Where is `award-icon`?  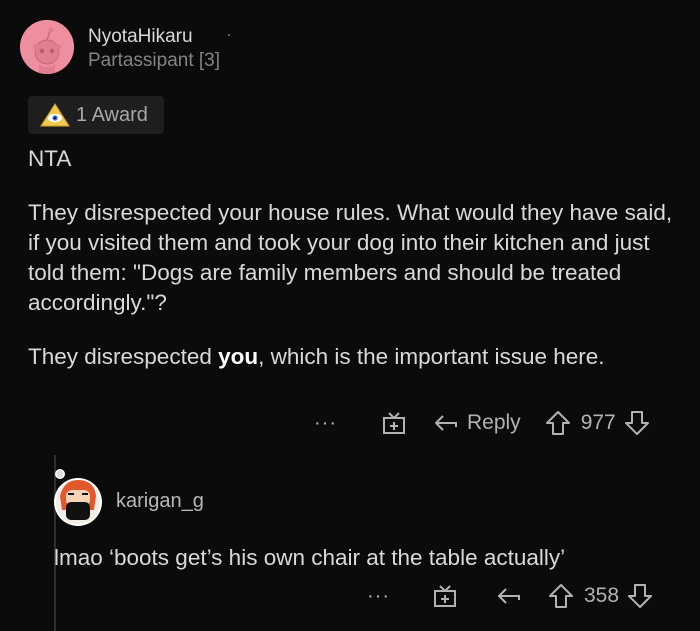 award-icon is located at coordinates (55, 115).